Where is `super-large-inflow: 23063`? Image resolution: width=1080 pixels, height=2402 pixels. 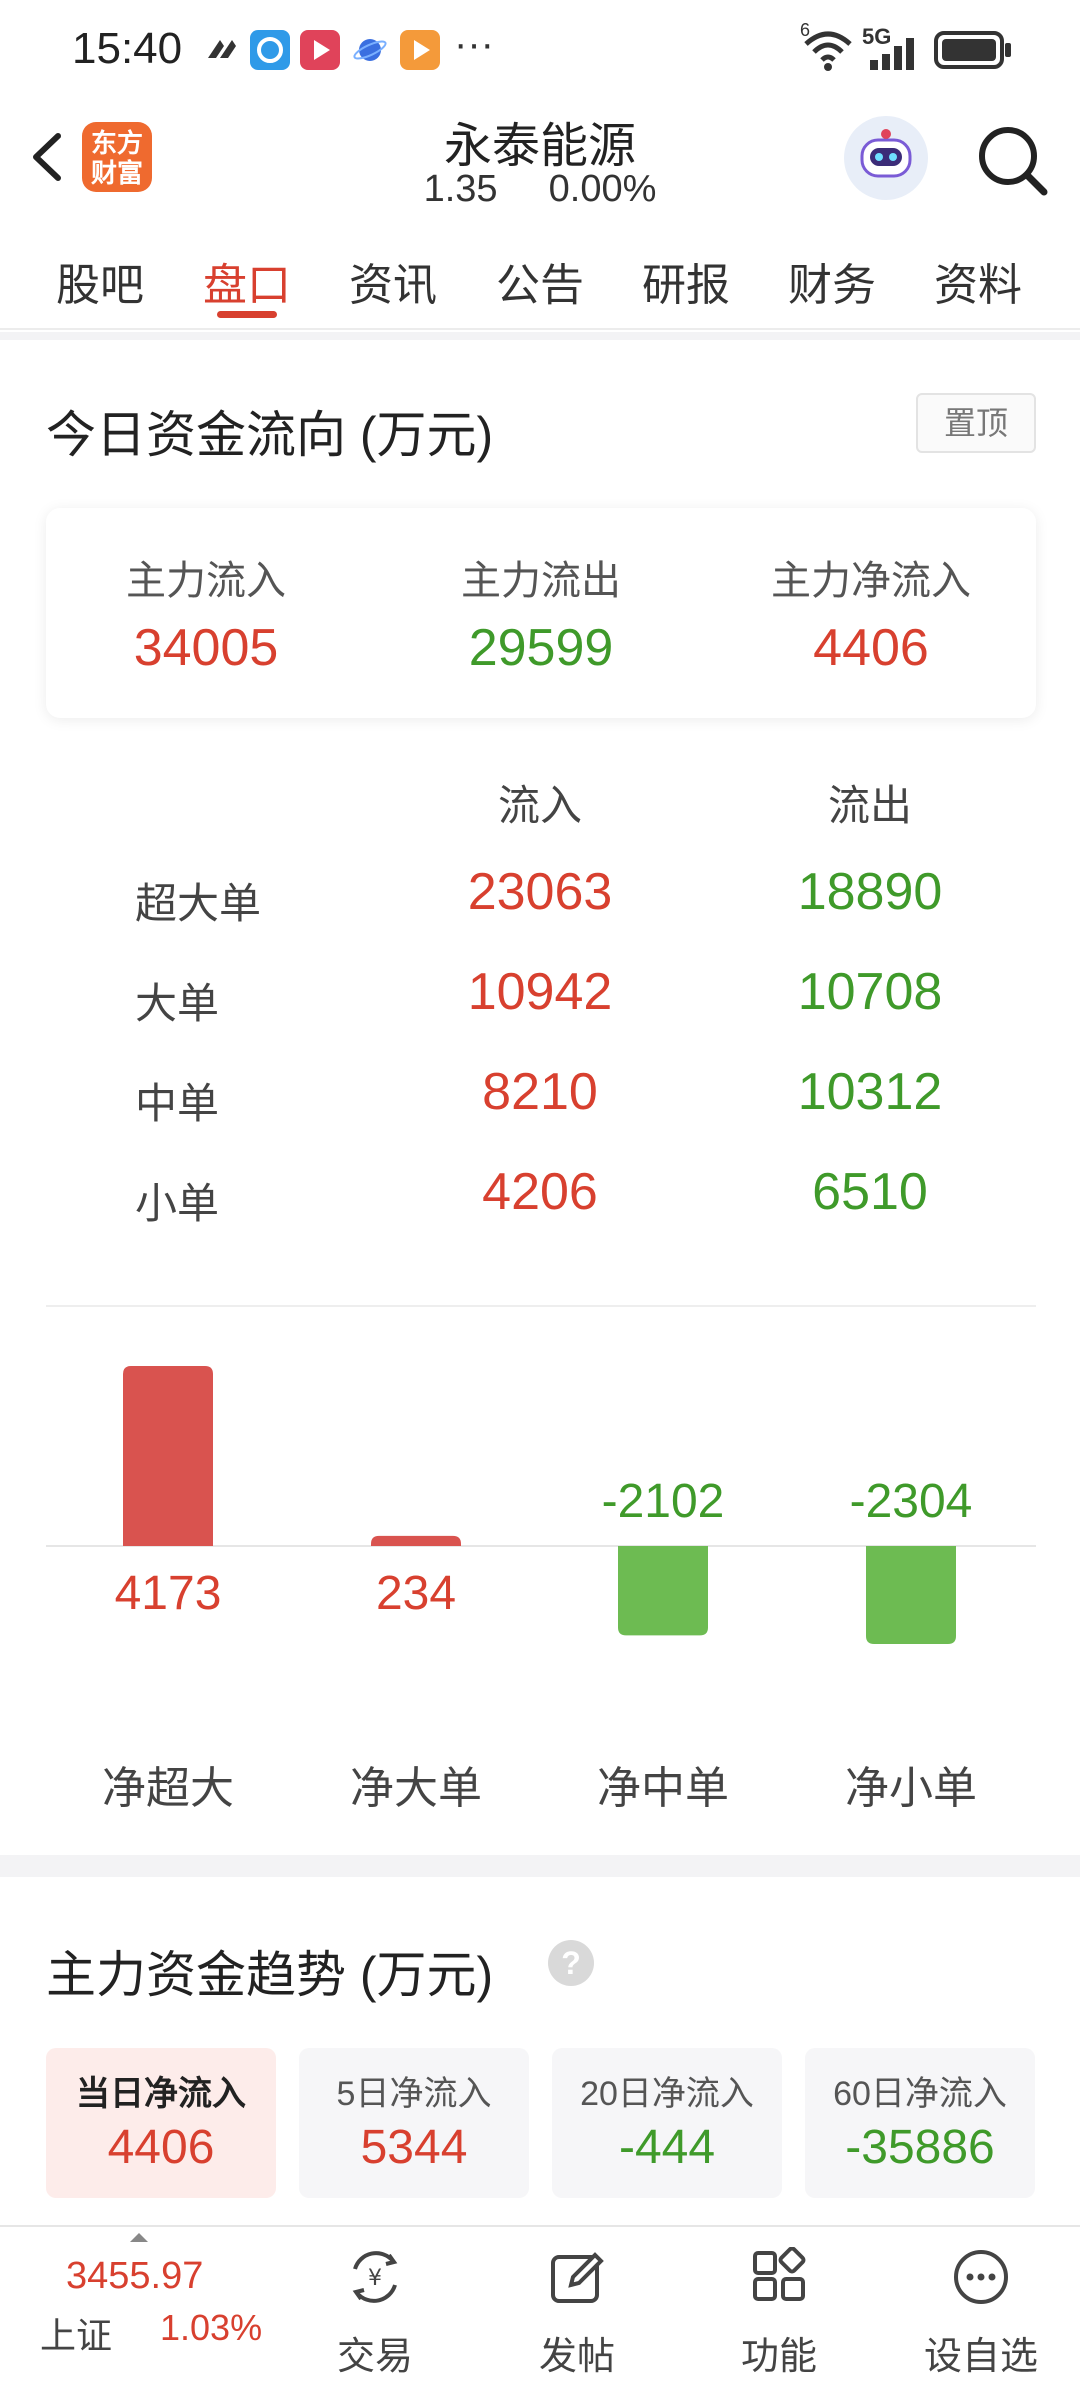 super-large-inflow: 23063 is located at coordinates (540, 892).